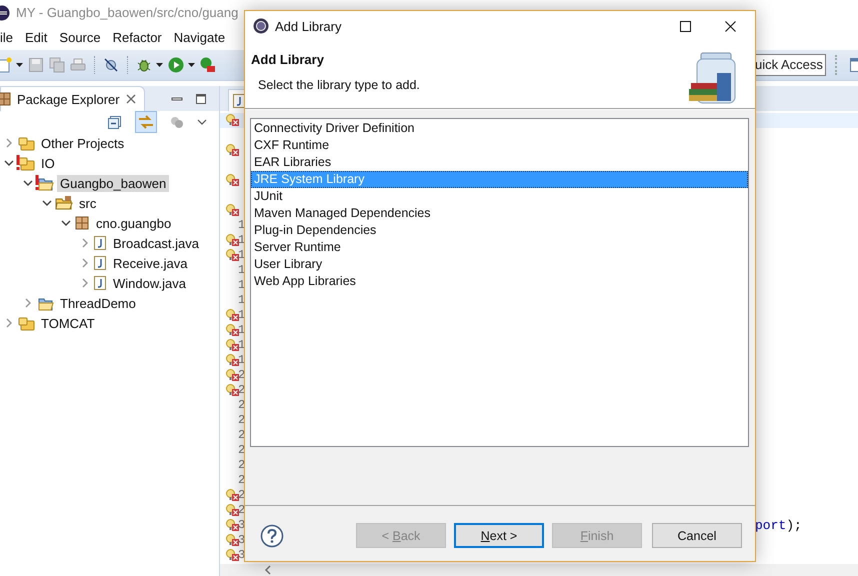  I want to click on dialog-heading: Add Library, so click(288, 59).